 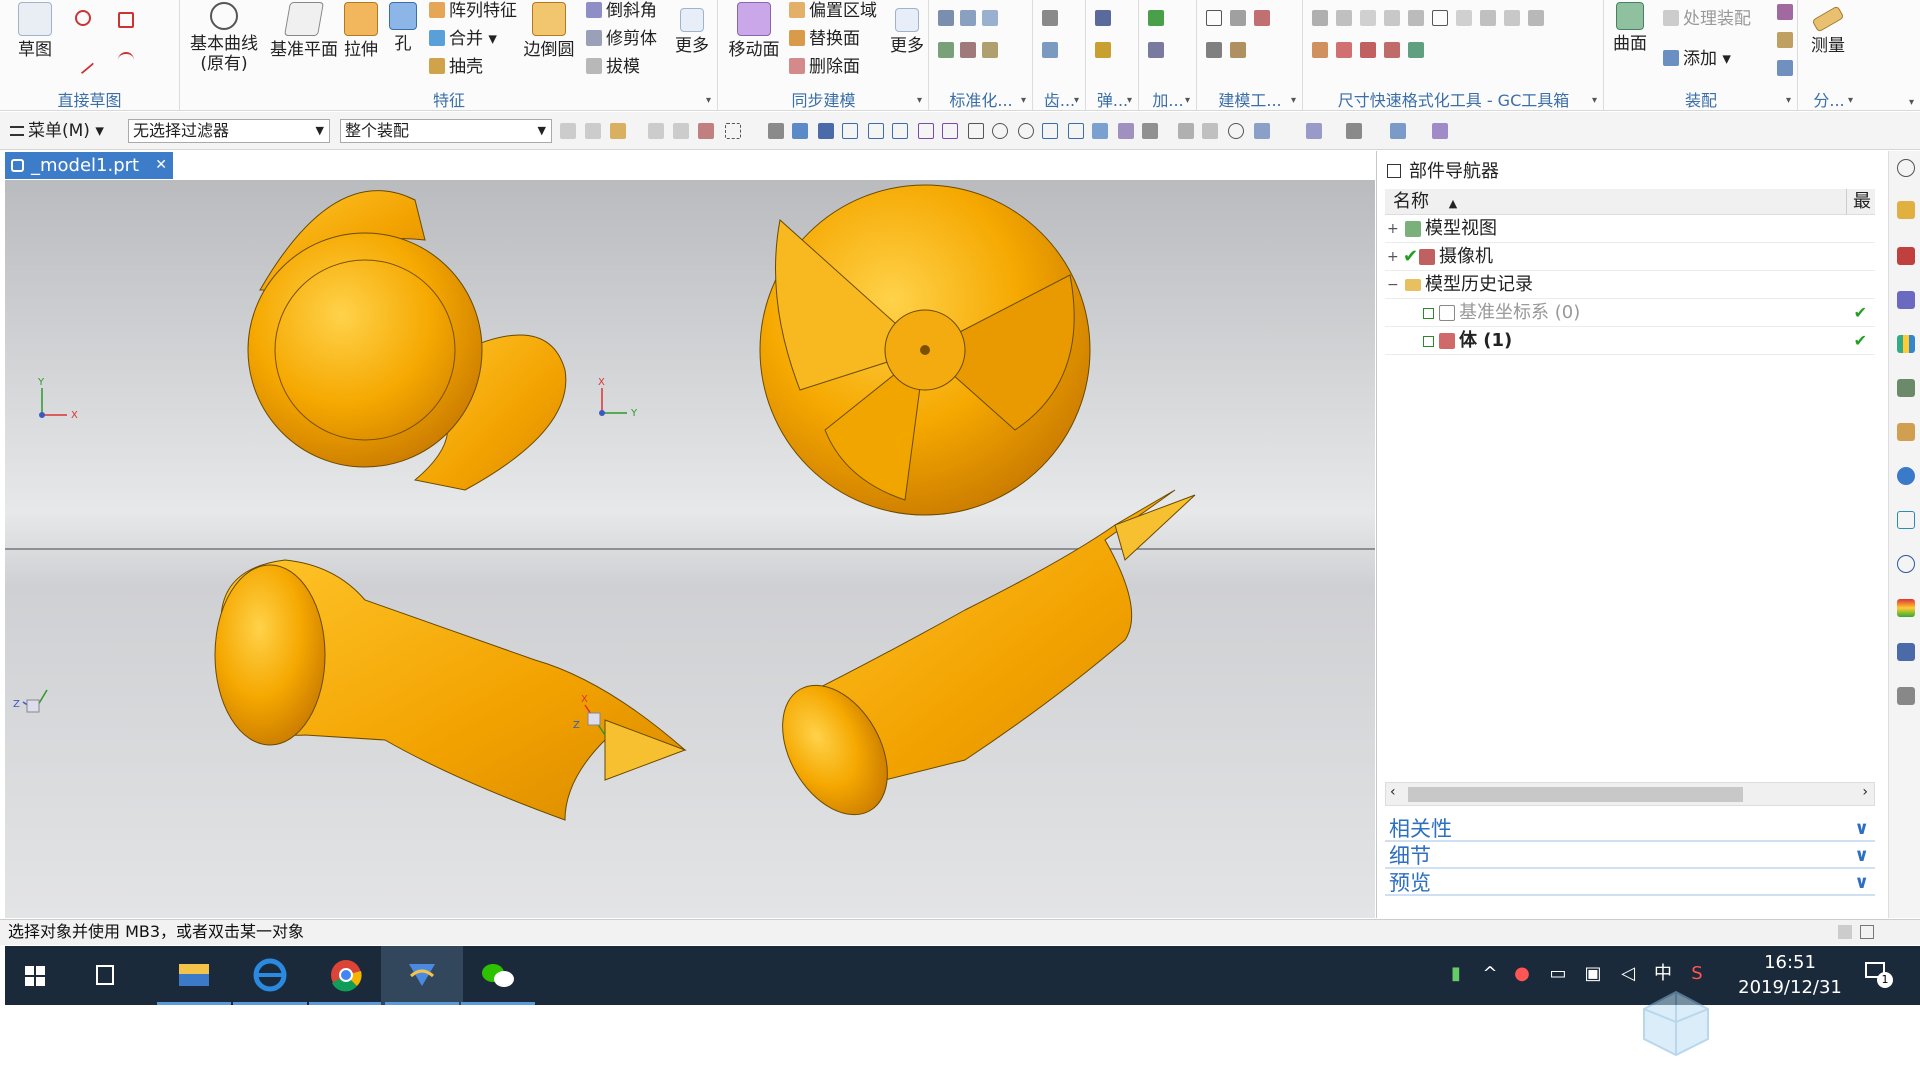 What do you see at coordinates (346, 975) in the screenshot?
I see `taskbar-chrome` at bounding box center [346, 975].